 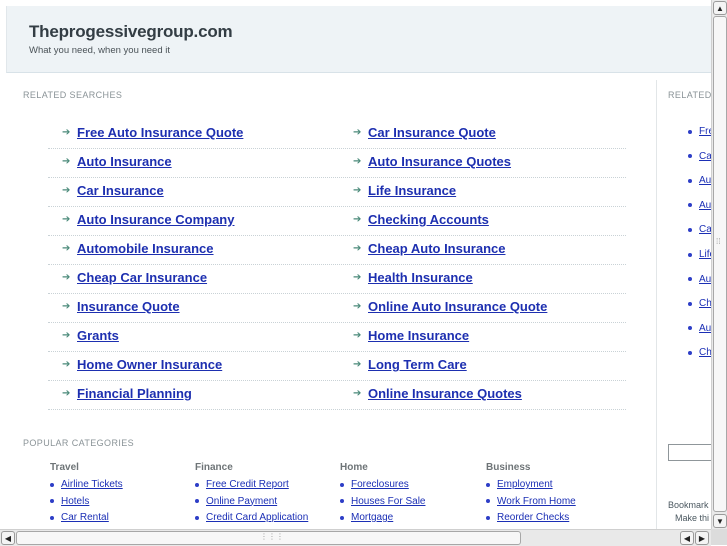 I want to click on related-search-link: Auto Insurance Quotes, so click(x=439, y=161).